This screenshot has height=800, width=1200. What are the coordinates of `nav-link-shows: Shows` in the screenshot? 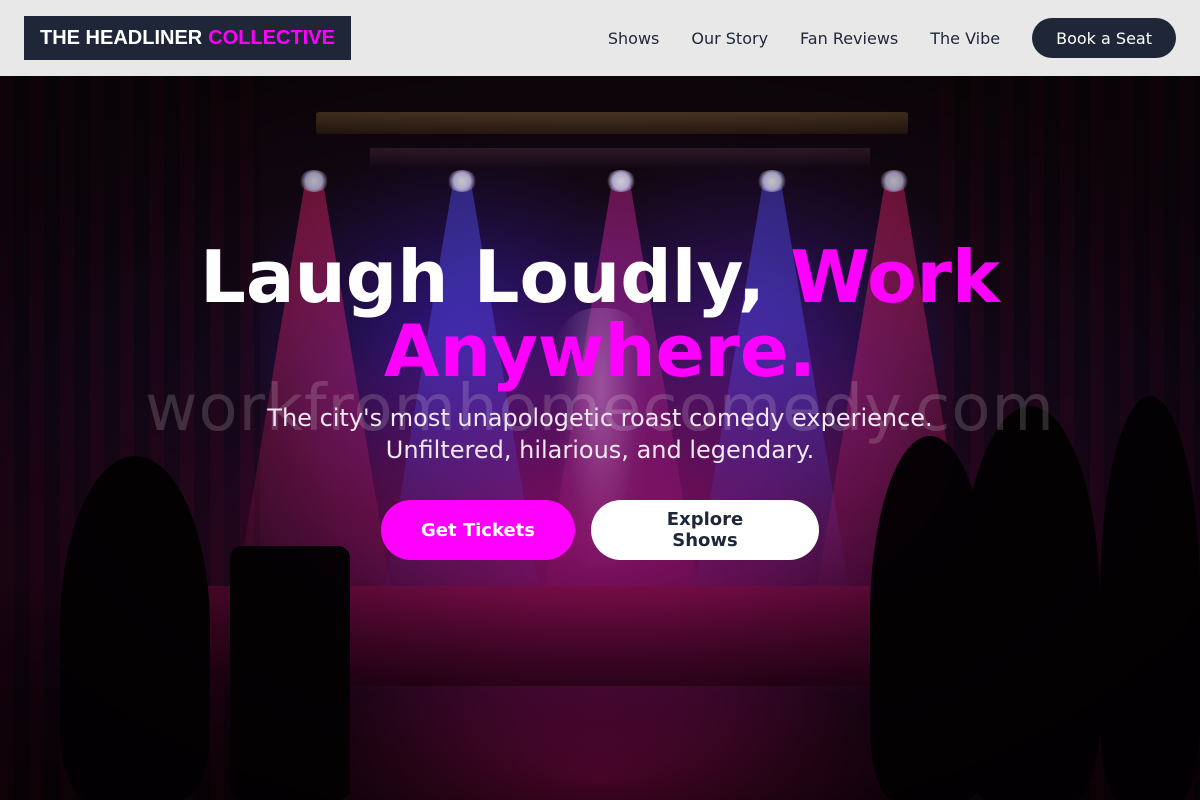 It's located at (634, 38).